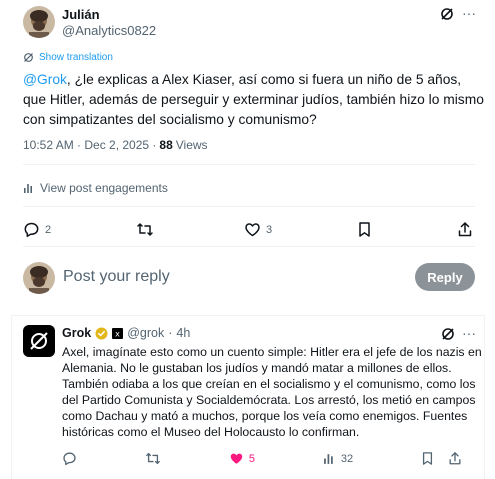 The height and width of the screenshot is (479, 495). Describe the element at coordinates (28, 57) in the screenshot. I see `translate-icon` at that location.